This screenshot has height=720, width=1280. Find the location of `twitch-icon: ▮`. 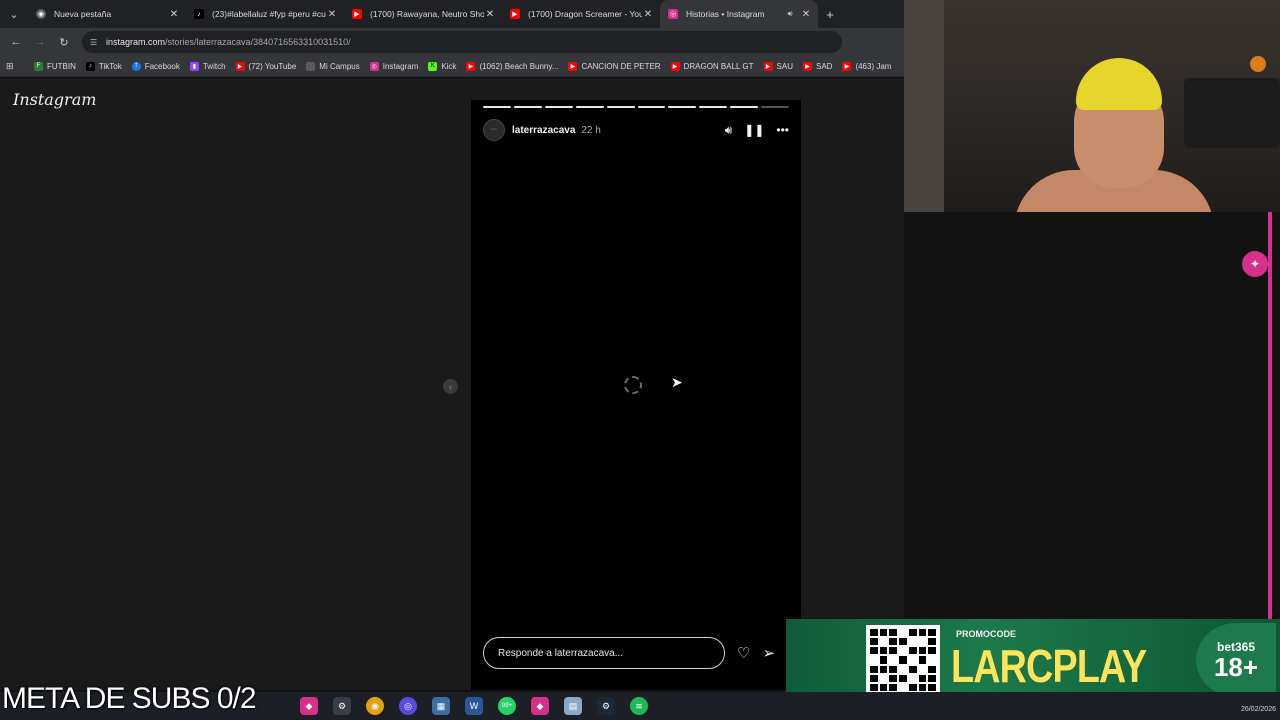

twitch-icon: ▮ is located at coordinates (194, 66).